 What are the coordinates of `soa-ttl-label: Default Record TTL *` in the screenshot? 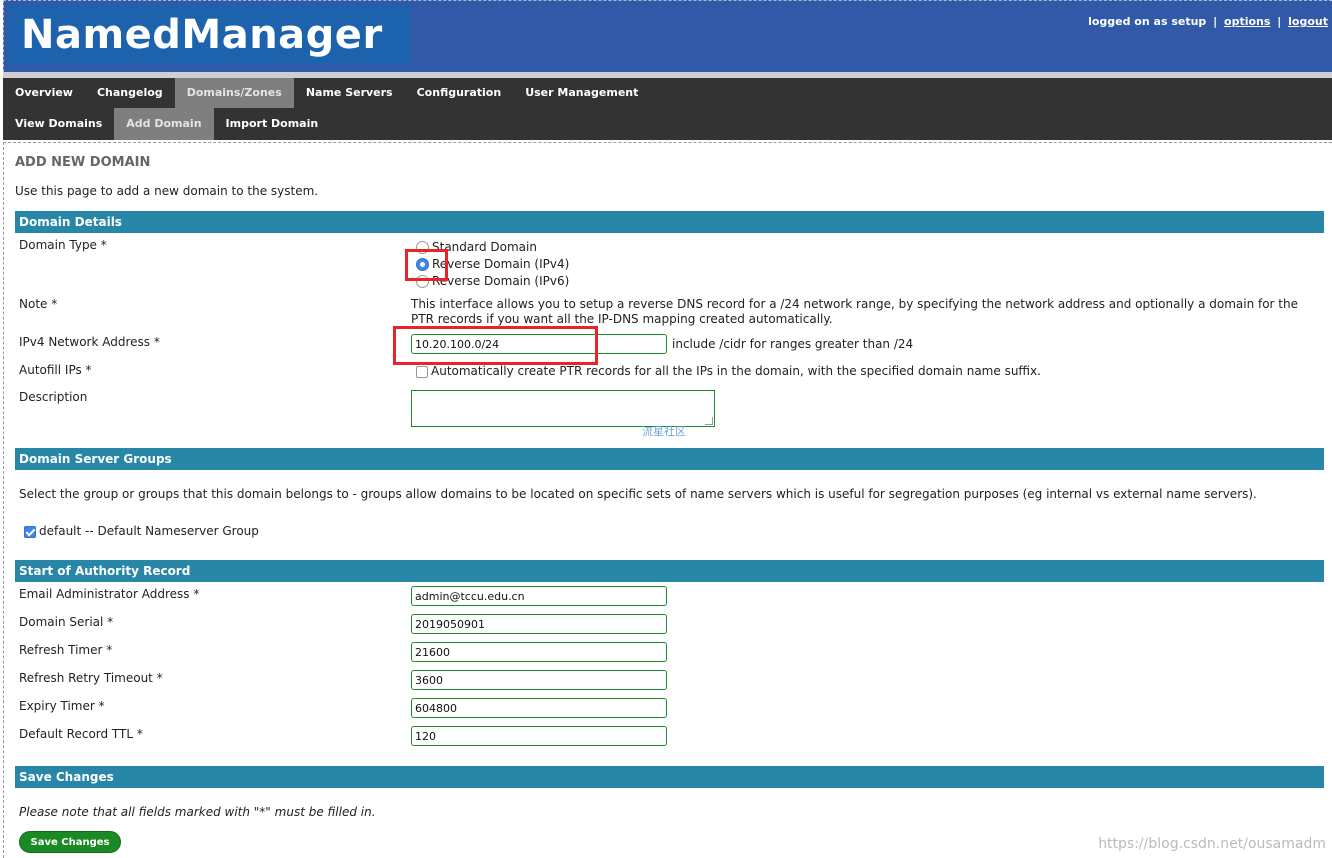 It's located at (81, 734).